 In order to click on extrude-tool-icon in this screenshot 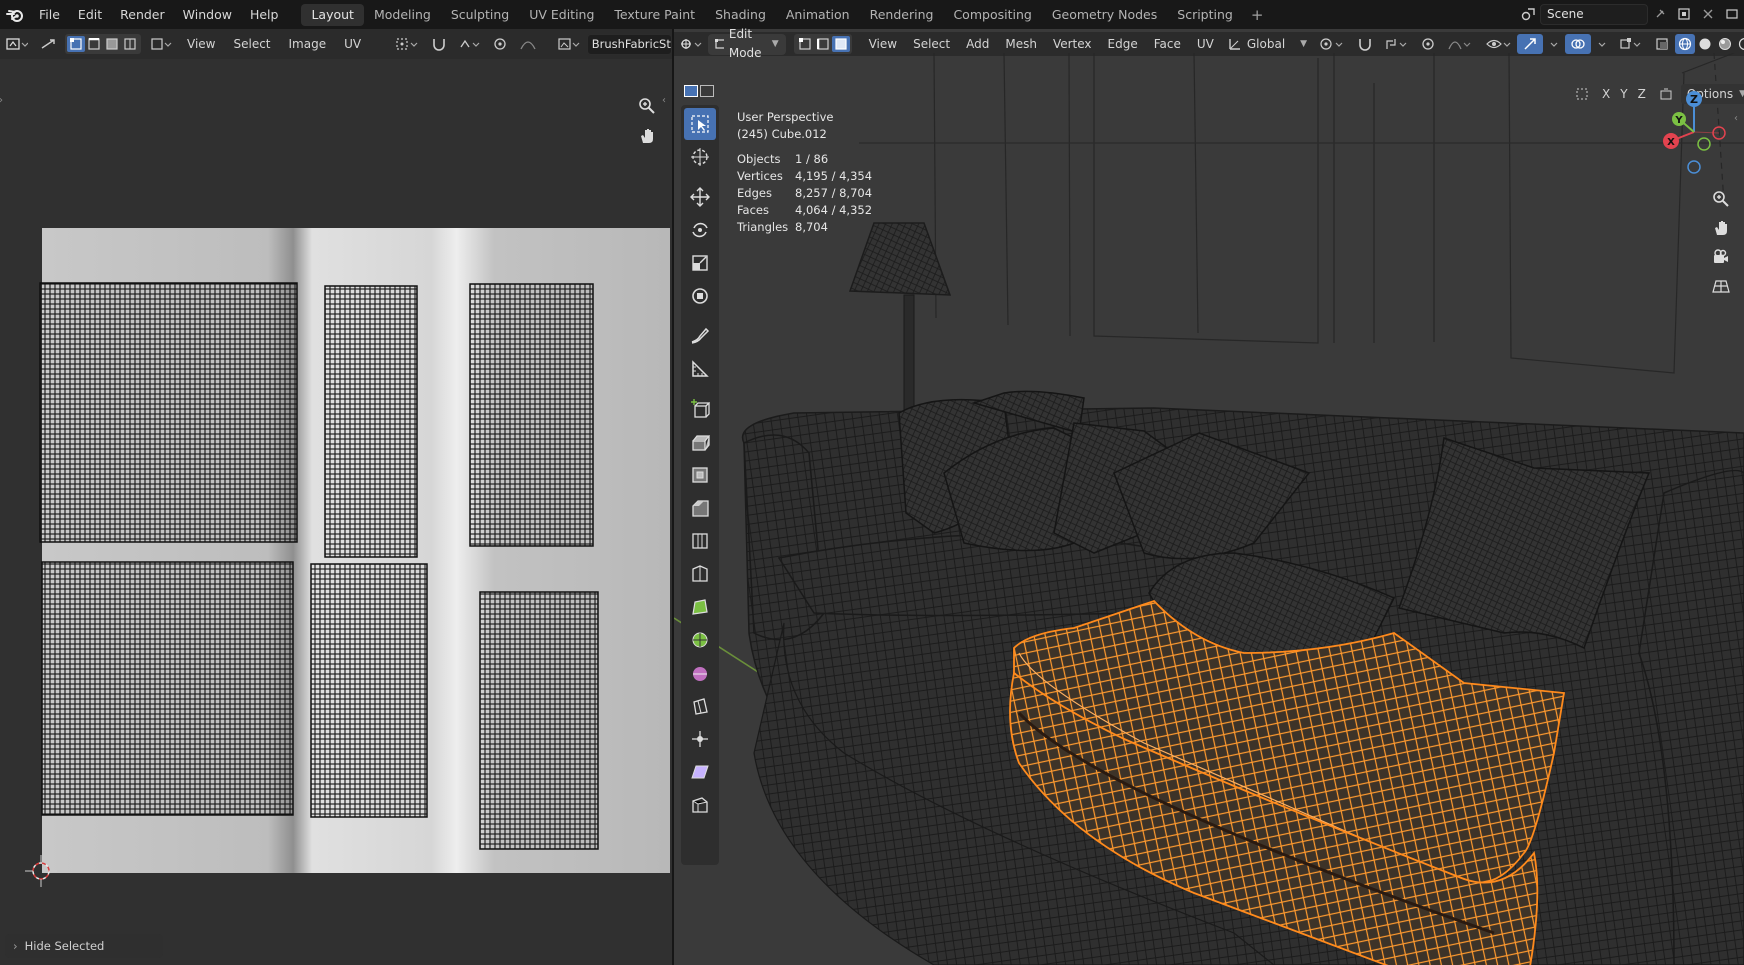, I will do `click(700, 442)`.